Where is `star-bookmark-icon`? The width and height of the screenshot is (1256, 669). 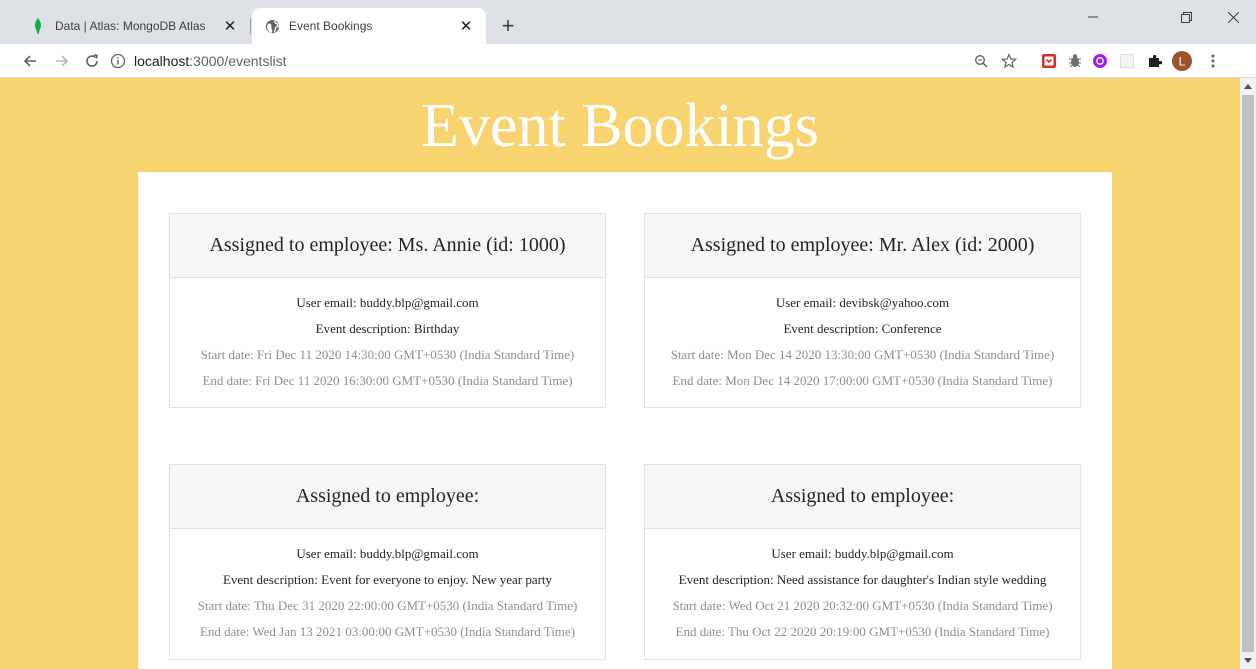 star-bookmark-icon is located at coordinates (1009, 61).